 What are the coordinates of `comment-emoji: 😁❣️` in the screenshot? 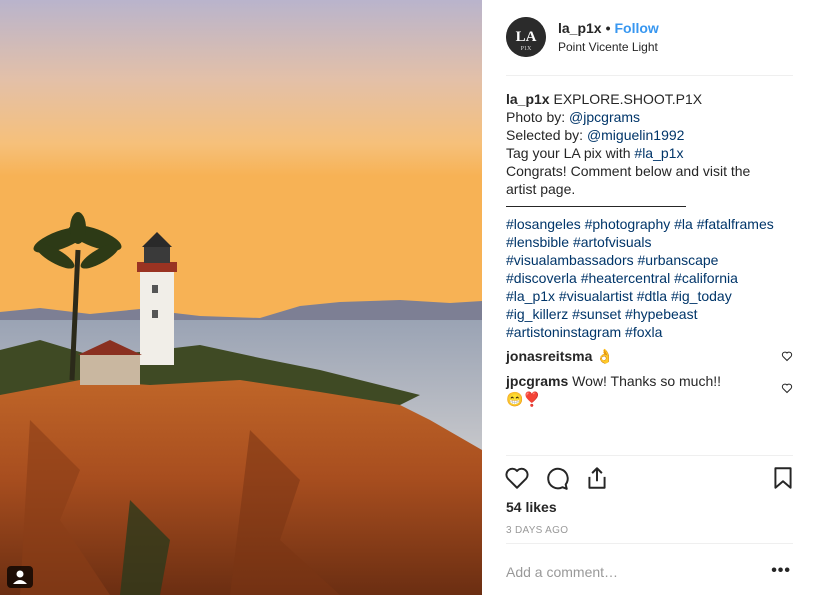 It's located at (523, 399).